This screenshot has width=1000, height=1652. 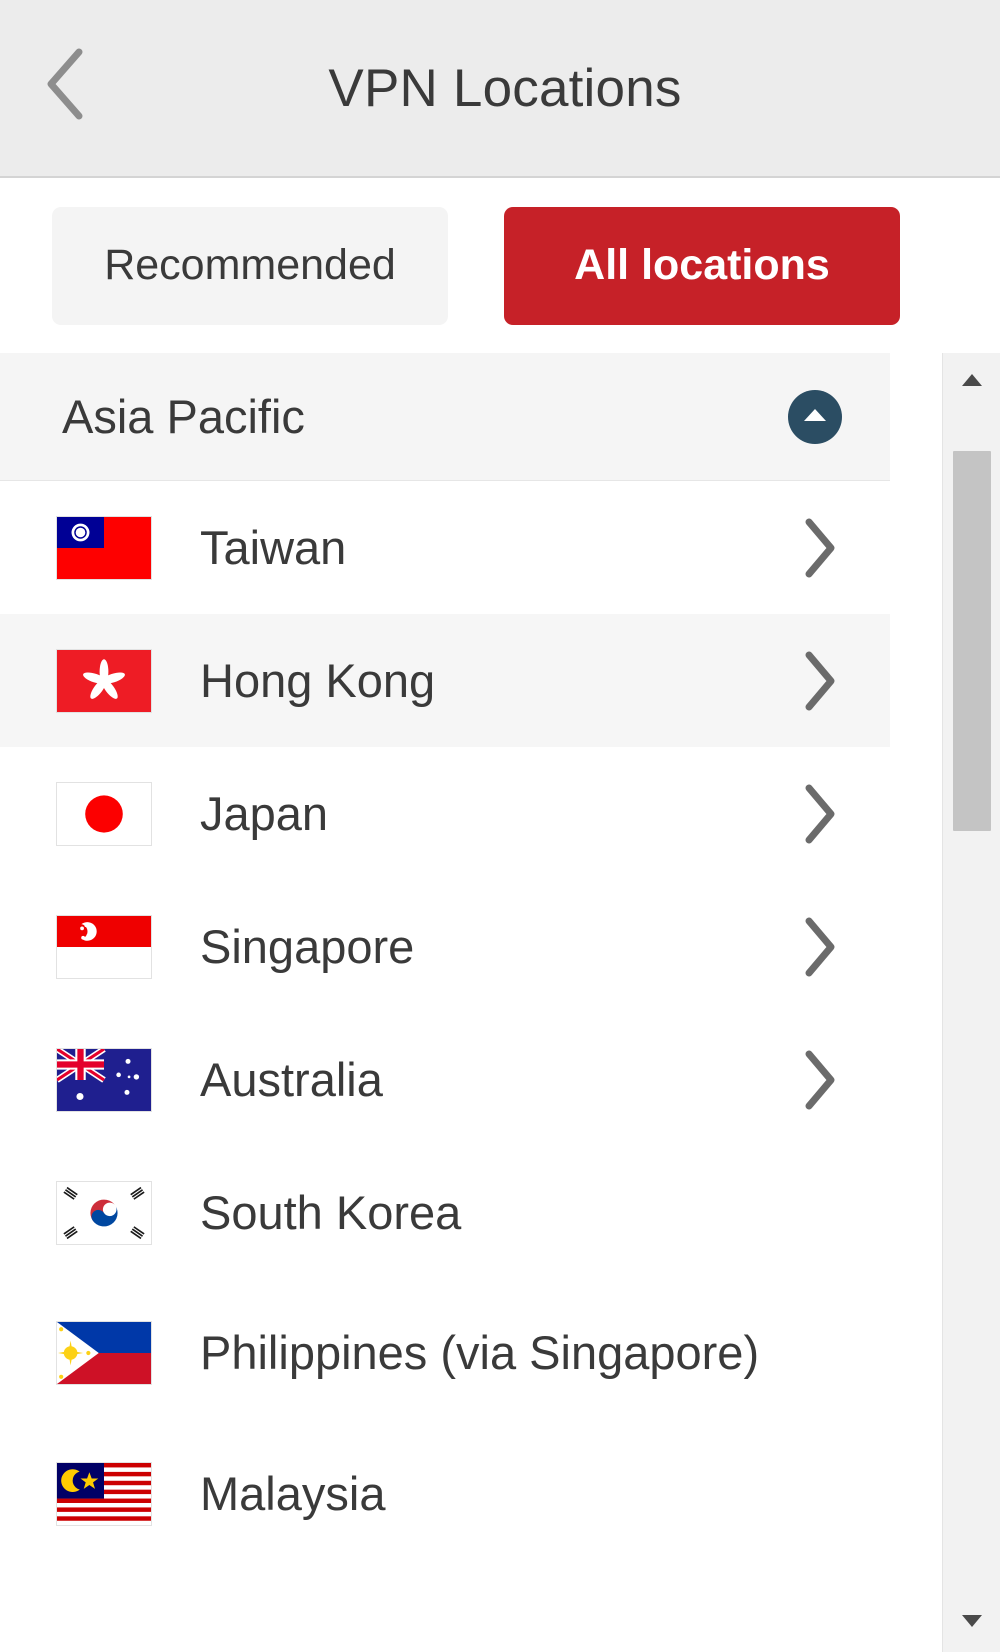 I want to click on scrollbar-up-button, so click(x=971, y=382).